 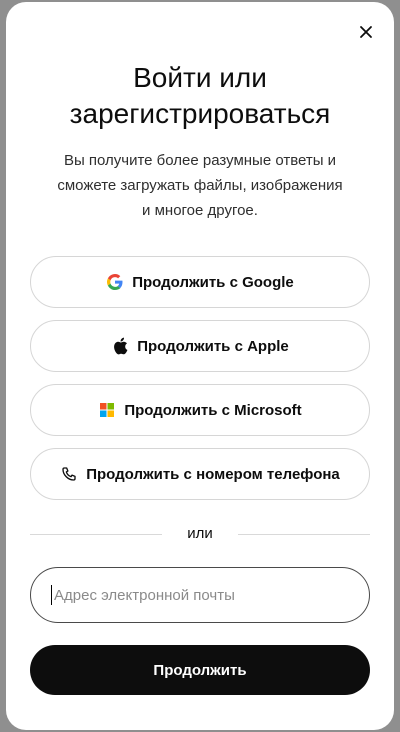 I want to click on continue-button-label: Продолжить, so click(x=200, y=670).